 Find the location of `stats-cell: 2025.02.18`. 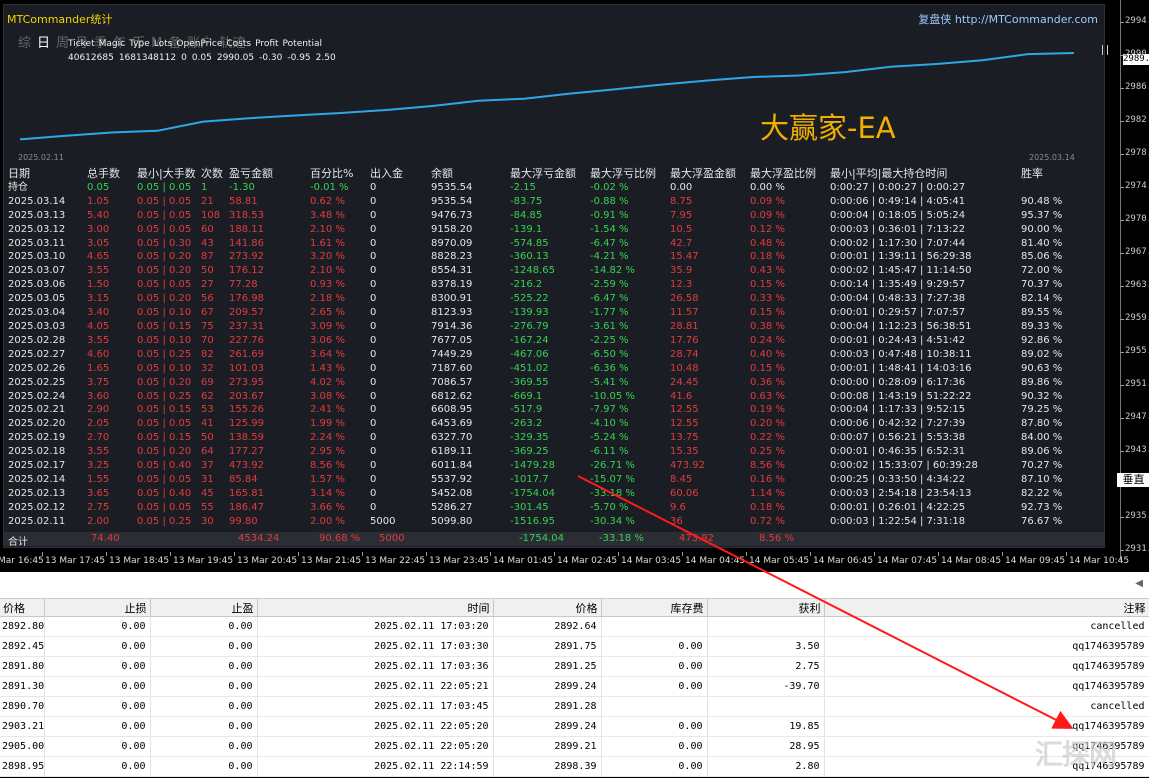

stats-cell: 2025.02.18 is located at coordinates (37, 452).